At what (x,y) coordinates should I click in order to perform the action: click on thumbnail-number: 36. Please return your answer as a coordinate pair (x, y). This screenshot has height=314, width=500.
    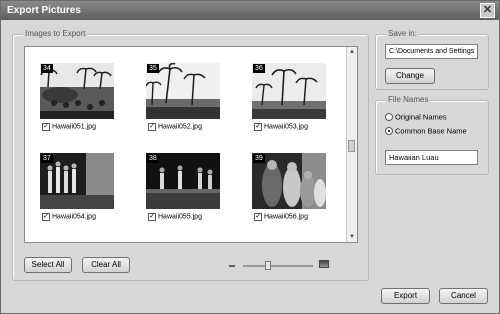
    Looking at the image, I should click on (259, 68).